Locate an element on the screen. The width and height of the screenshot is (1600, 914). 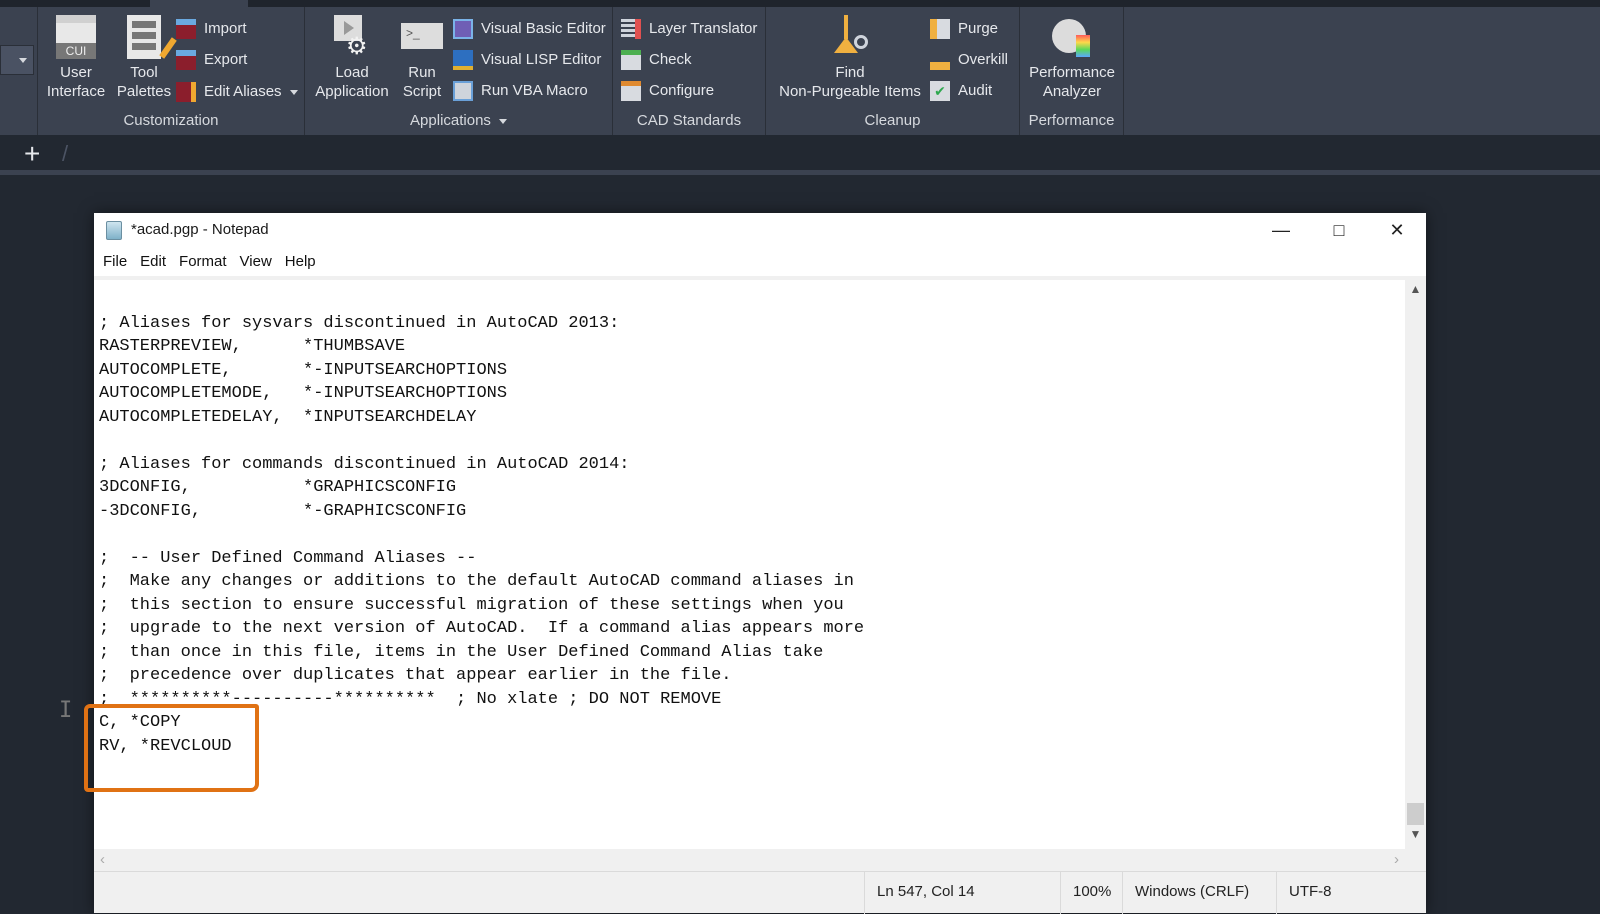
tool-palettes-button: Tool Palettes is located at coordinates (145, 58).